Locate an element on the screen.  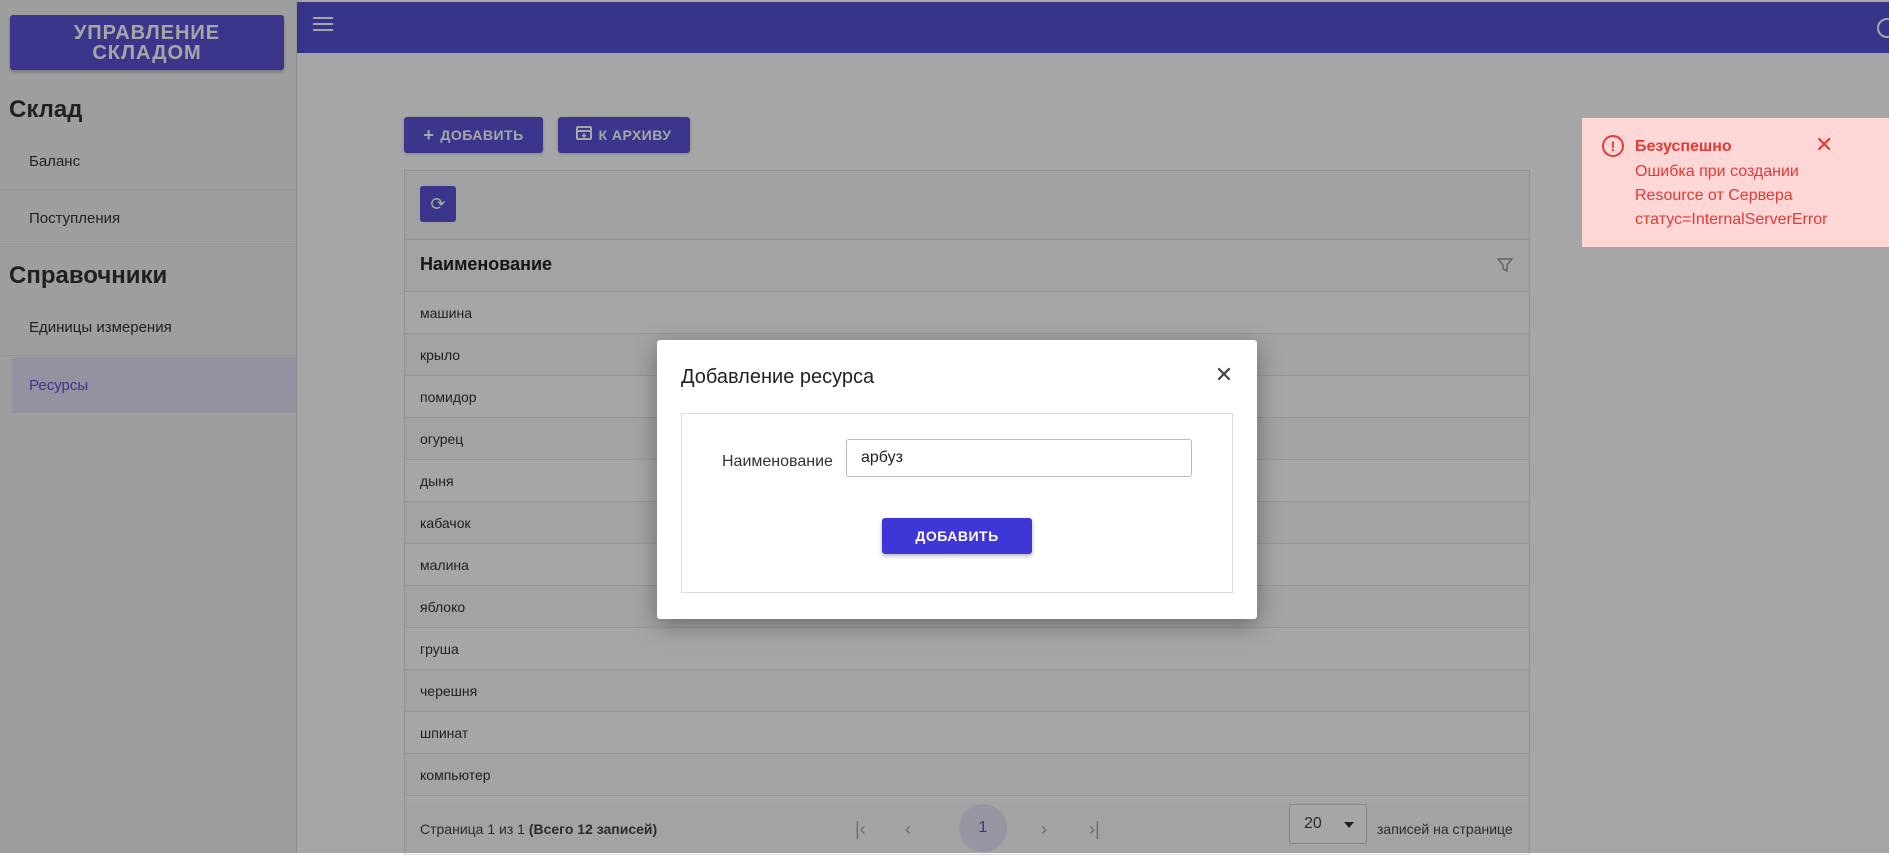
toast-close-icon: ✕ is located at coordinates (1824, 145).